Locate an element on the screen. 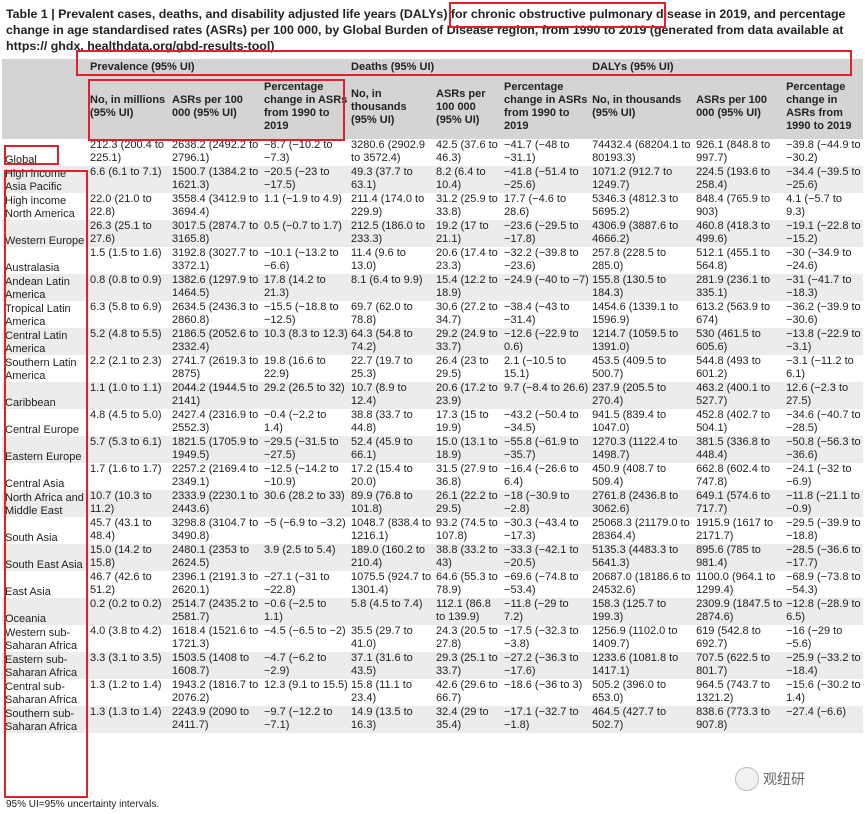  cell-deaths-asr: 26.4 (23 to 29.5) is located at coordinates (462, 367).